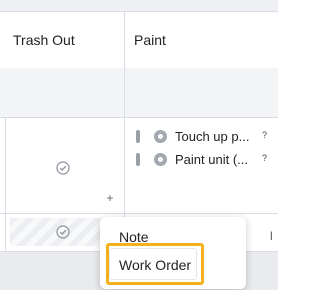  I want to click on column-header-paint: Paint, so click(150, 40).